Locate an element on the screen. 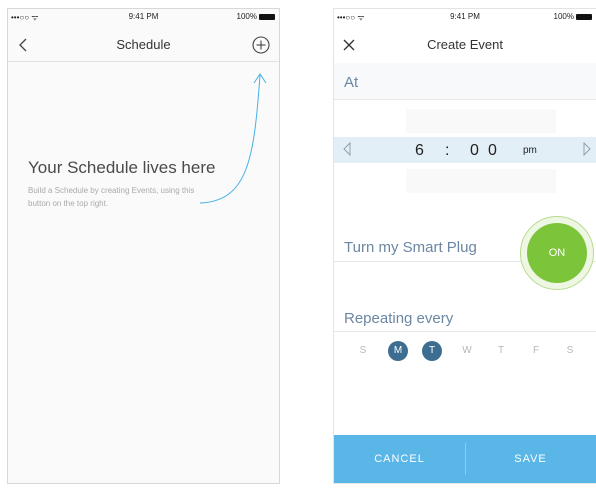 Image resolution: width=596 pixels, height=488 pixels. weekday-selector: S M T W T F S is located at coordinates (465, 351).